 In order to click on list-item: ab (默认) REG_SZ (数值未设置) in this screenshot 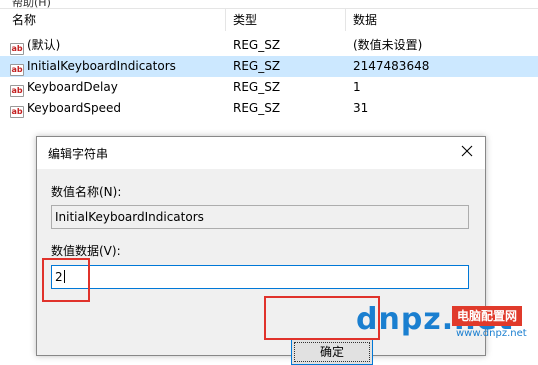, I will do `click(269, 45)`.